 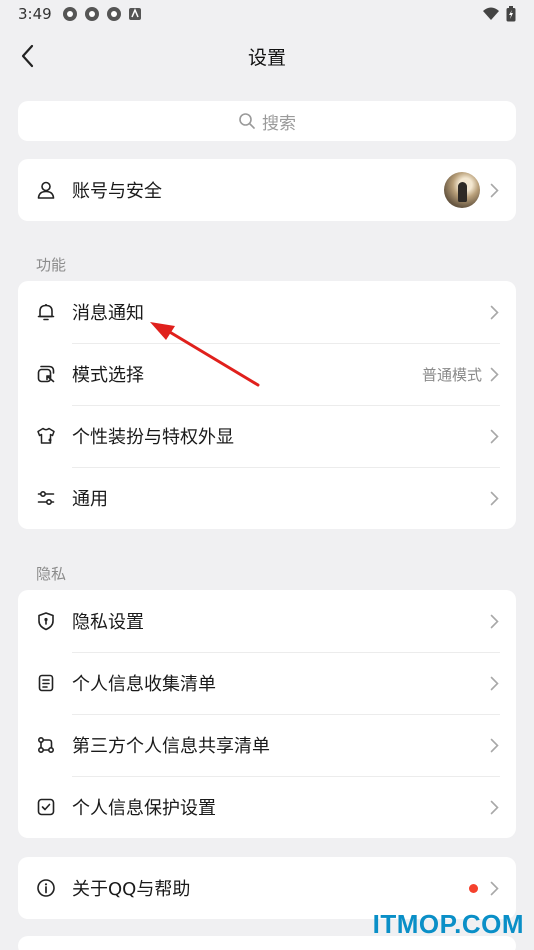 I want to click on back-arrow-icon, so click(x=27, y=56).